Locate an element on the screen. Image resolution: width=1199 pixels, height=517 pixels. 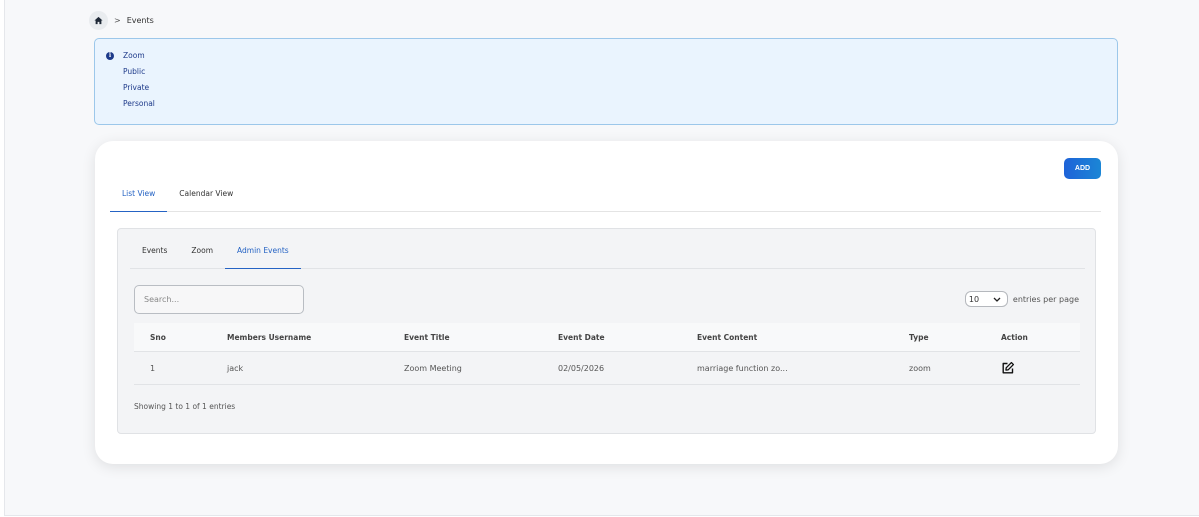
alert-item-zoom: Zoom is located at coordinates (134, 55).